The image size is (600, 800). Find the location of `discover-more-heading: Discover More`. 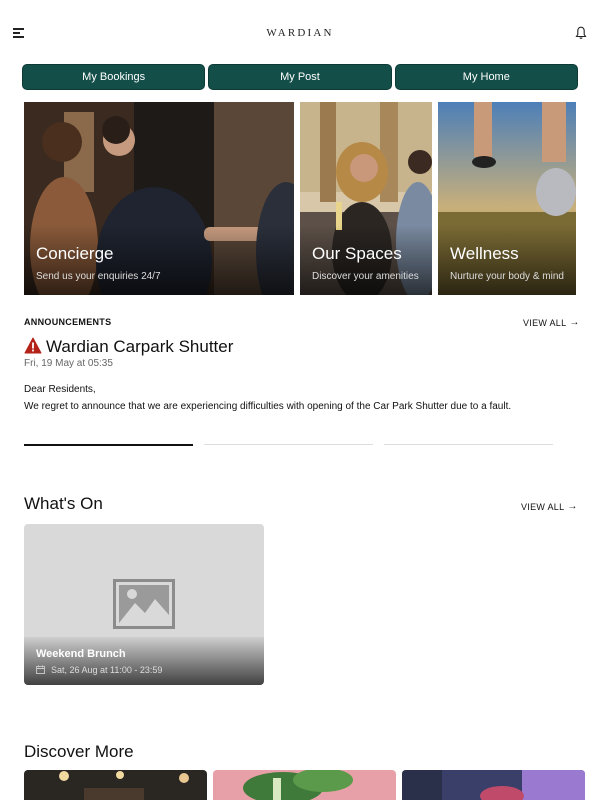

discover-more-heading: Discover More is located at coordinates (79, 751).